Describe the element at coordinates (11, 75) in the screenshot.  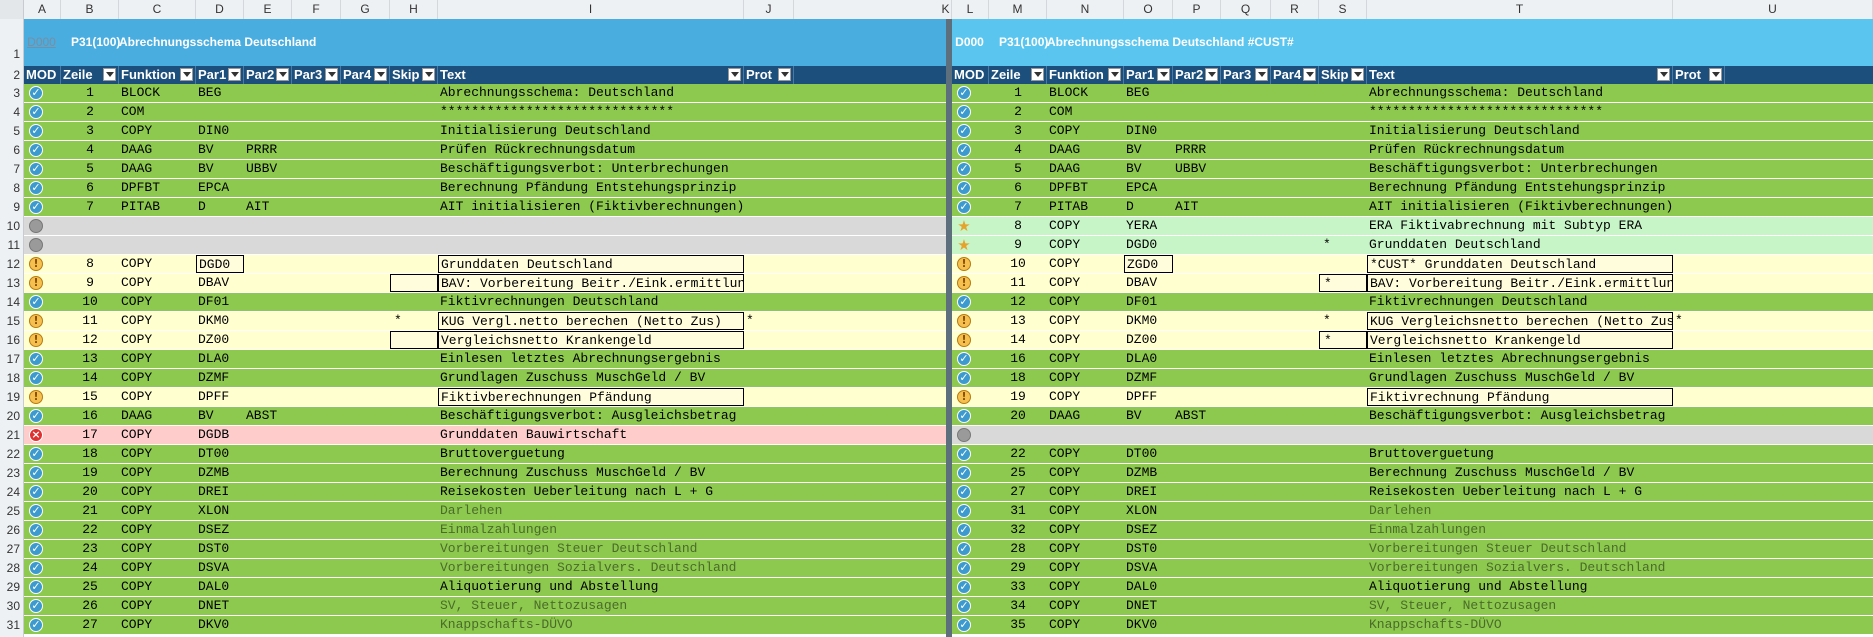
I see `row-number: 2` at that location.